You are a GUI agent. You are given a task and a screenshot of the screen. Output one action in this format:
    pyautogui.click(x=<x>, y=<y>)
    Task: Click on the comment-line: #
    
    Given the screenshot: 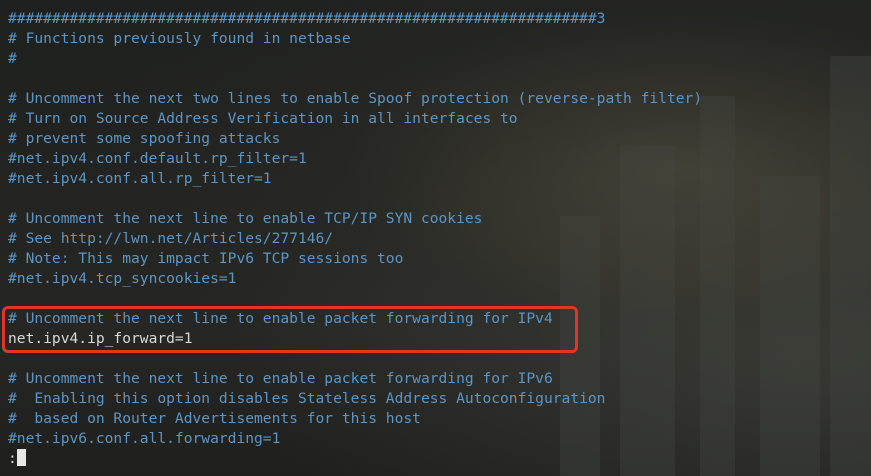 What is the action you would take?
    pyautogui.click(x=12, y=58)
    